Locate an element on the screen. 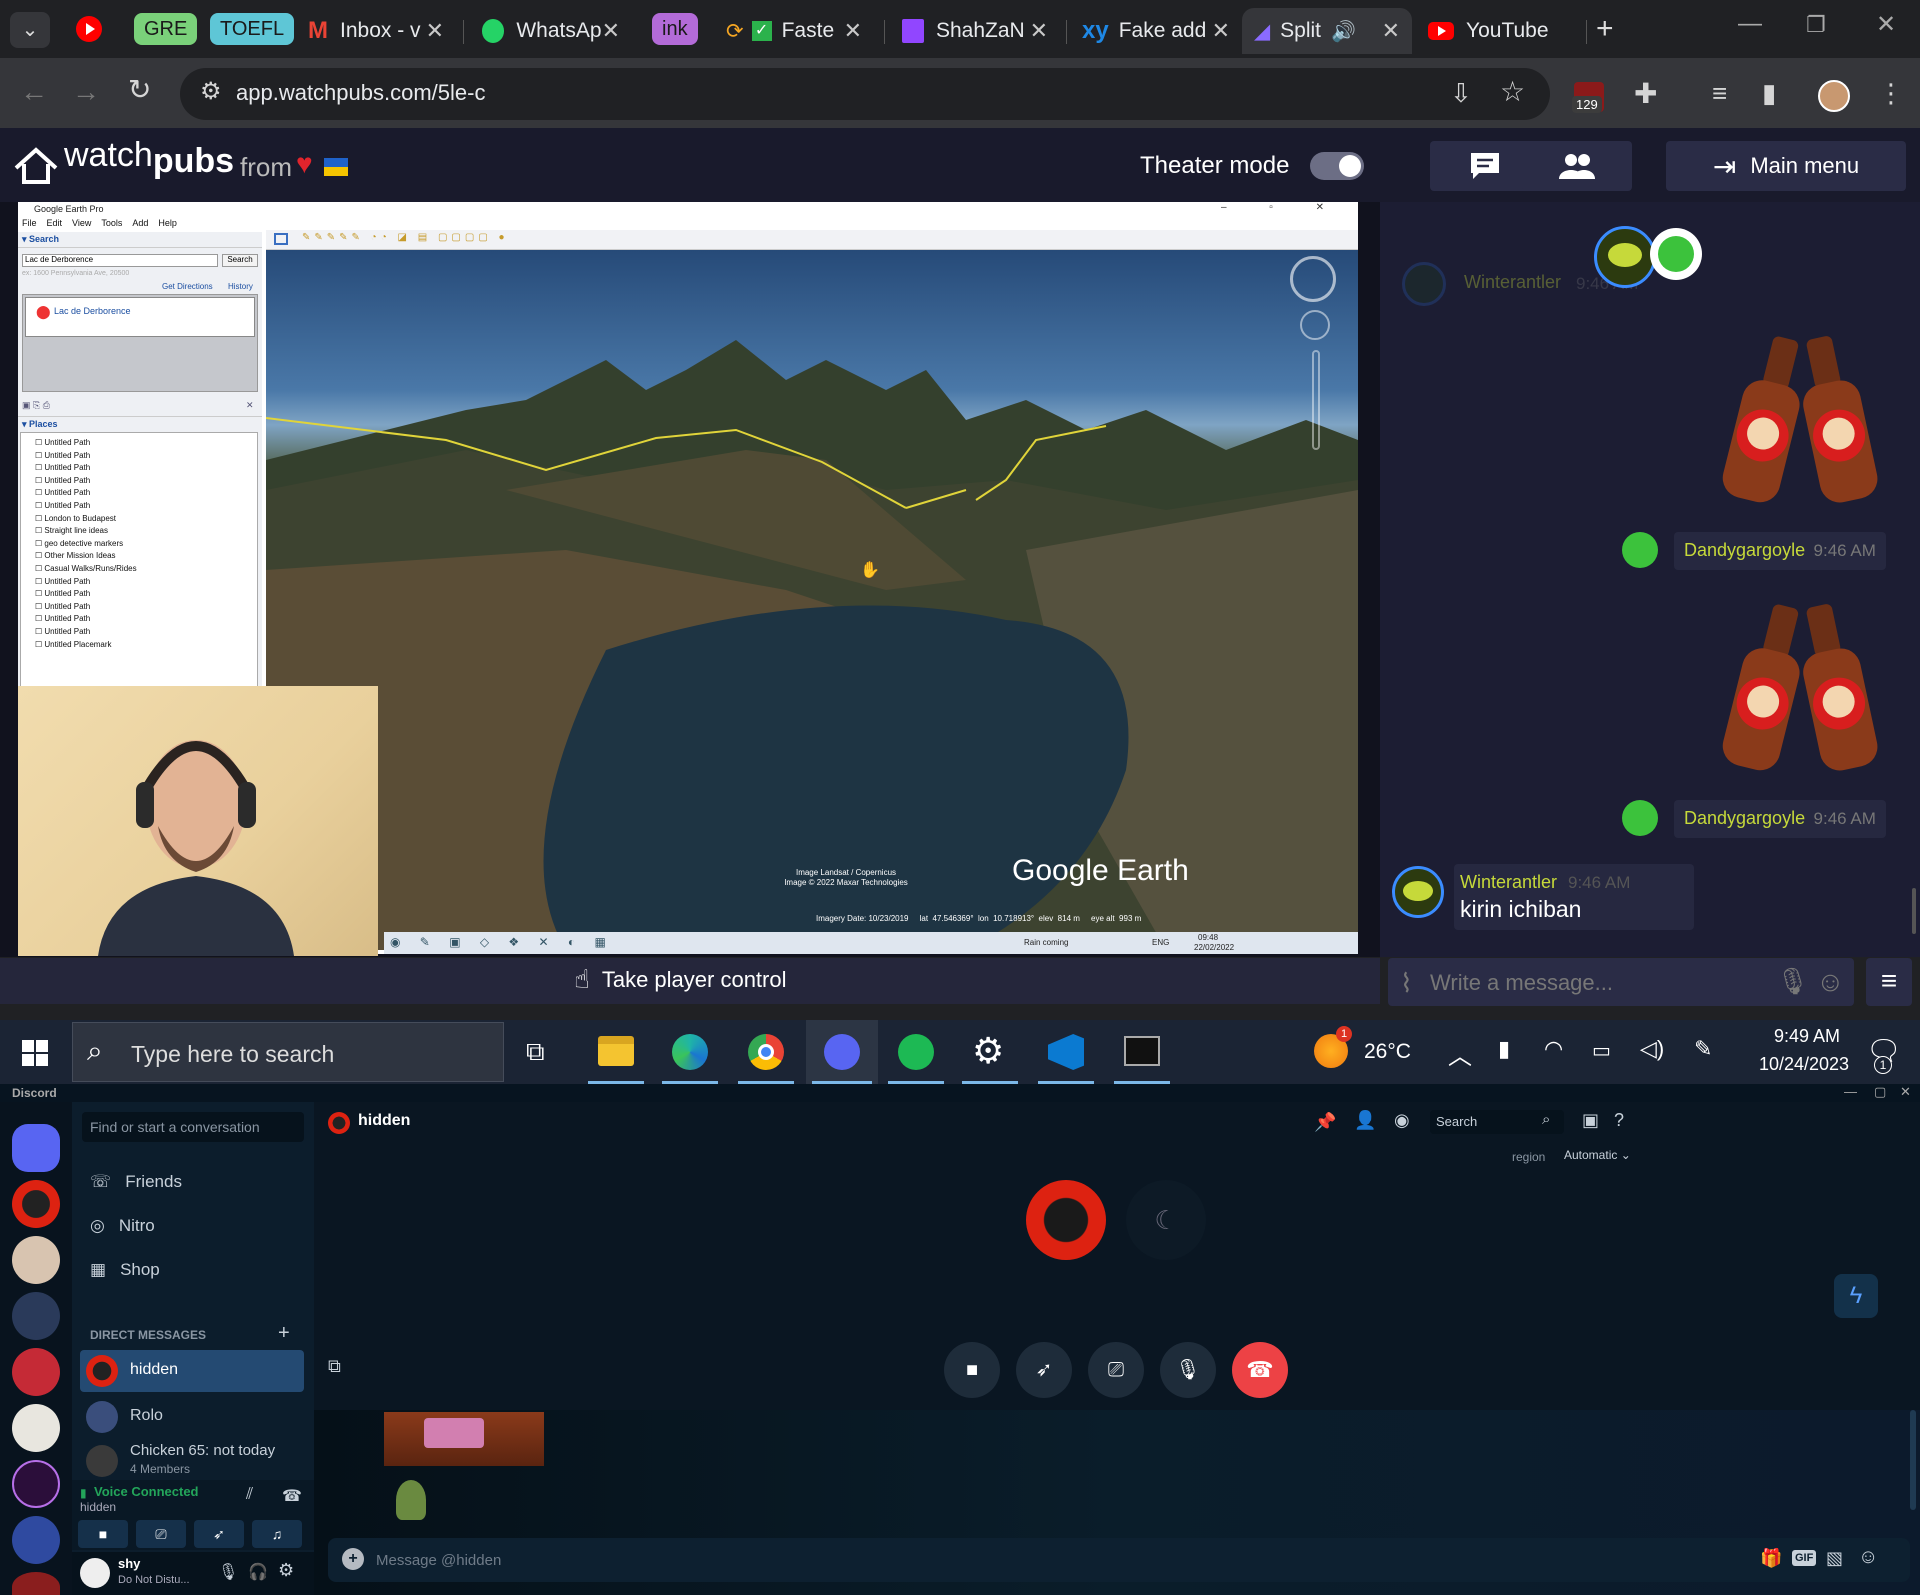 Image resolution: width=1920 pixels, height=1595 pixels. ge-search-heading: ▾ Search is located at coordinates (140, 240).